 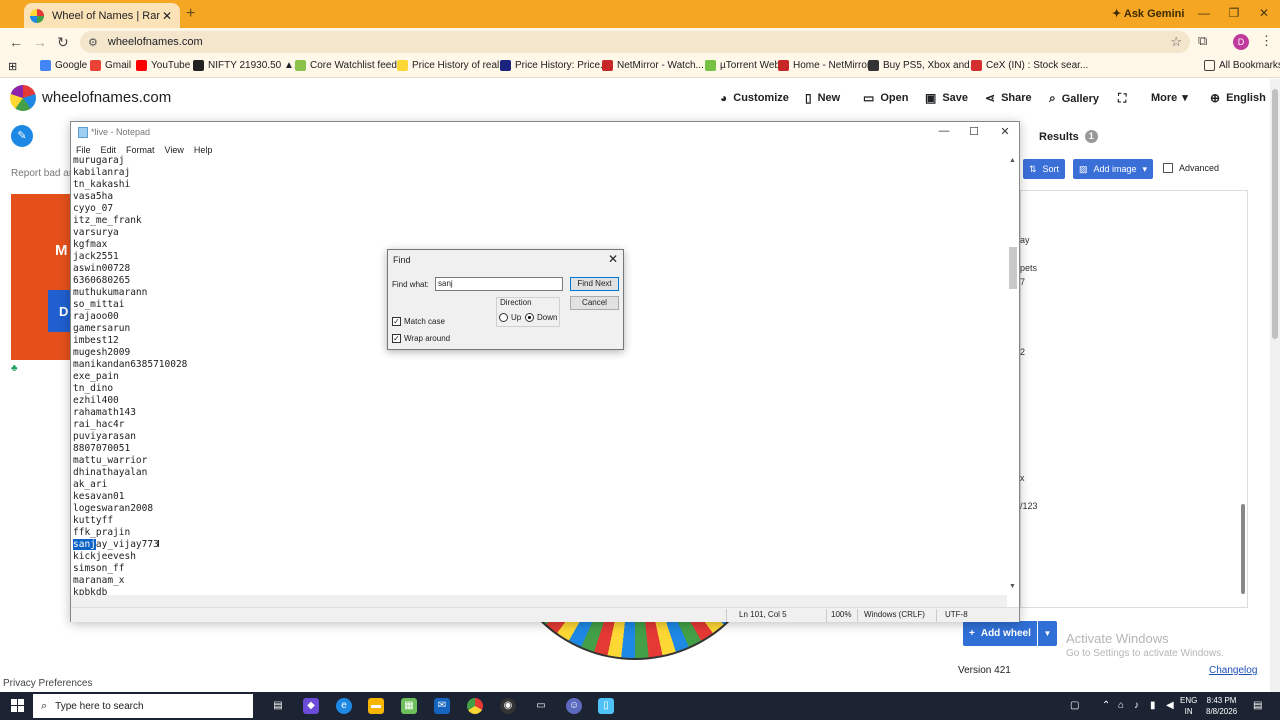 What do you see at coordinates (1136, 705) in the screenshot?
I see `microphone-icon: ♪` at bounding box center [1136, 705].